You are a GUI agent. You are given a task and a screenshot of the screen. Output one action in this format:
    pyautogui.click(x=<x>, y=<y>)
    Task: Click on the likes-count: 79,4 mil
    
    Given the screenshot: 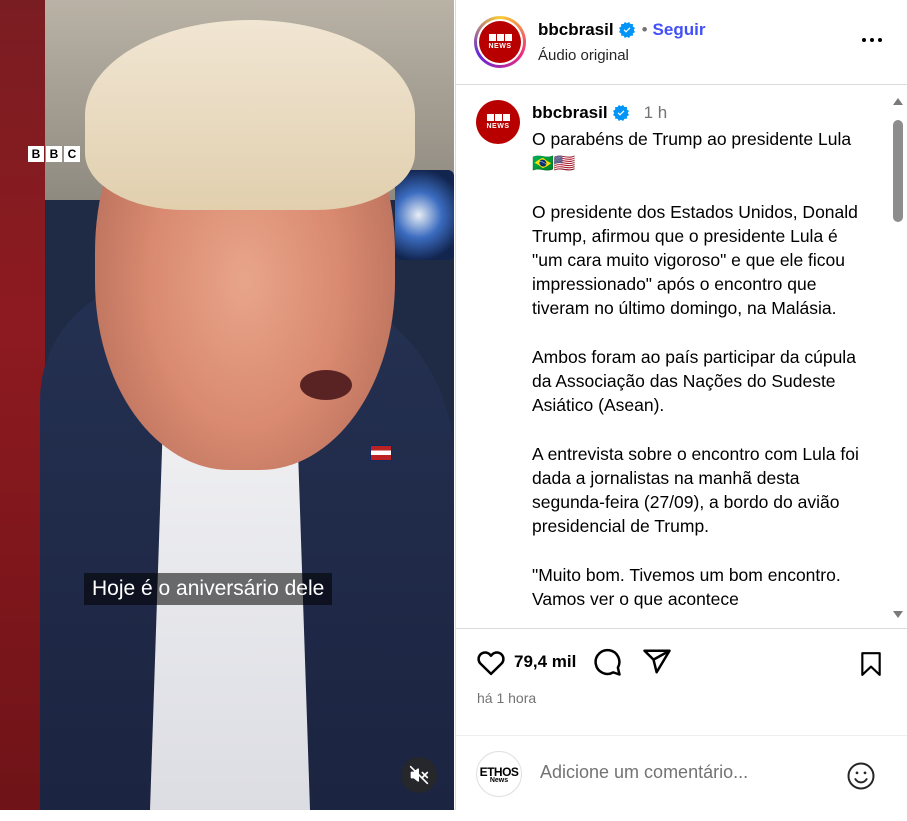 What is the action you would take?
    pyautogui.click(x=545, y=662)
    